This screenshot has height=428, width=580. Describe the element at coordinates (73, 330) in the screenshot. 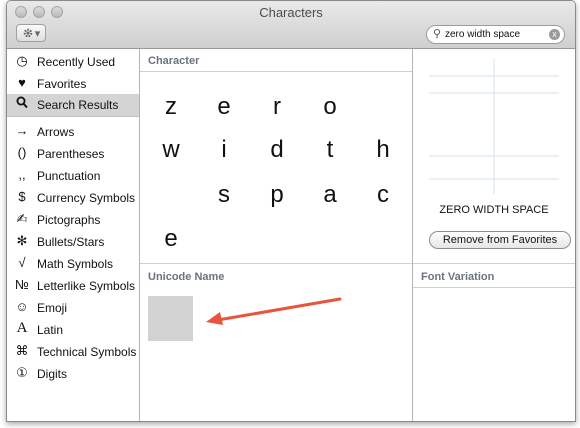

I see `sidebar-item-latin: A Latin` at that location.